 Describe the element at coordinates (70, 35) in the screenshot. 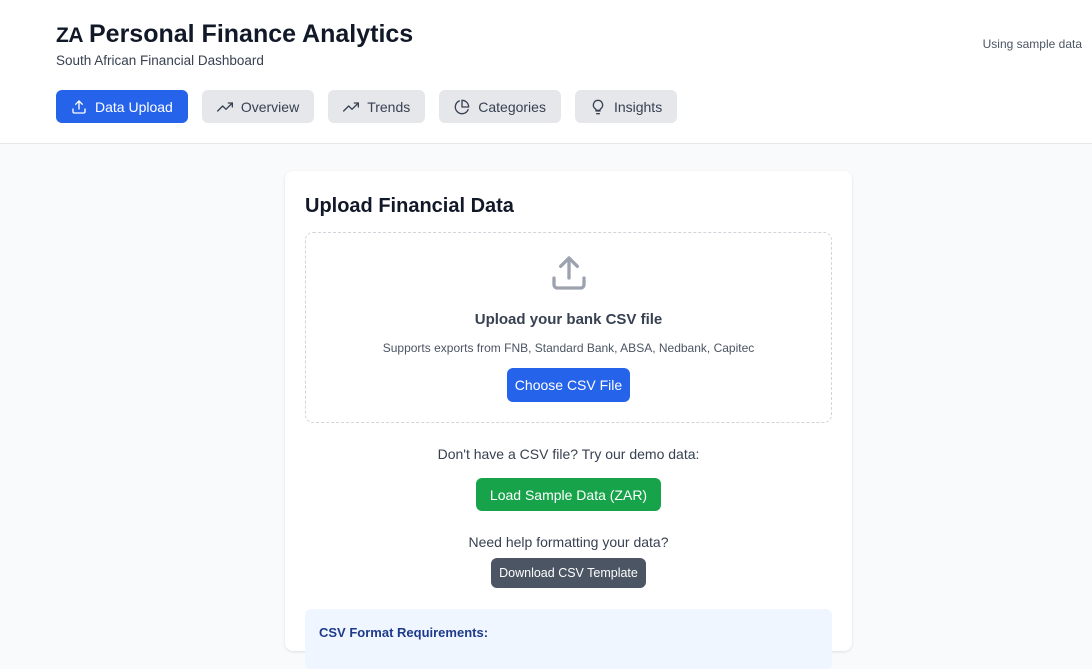

I see `country-code: ZA` at that location.